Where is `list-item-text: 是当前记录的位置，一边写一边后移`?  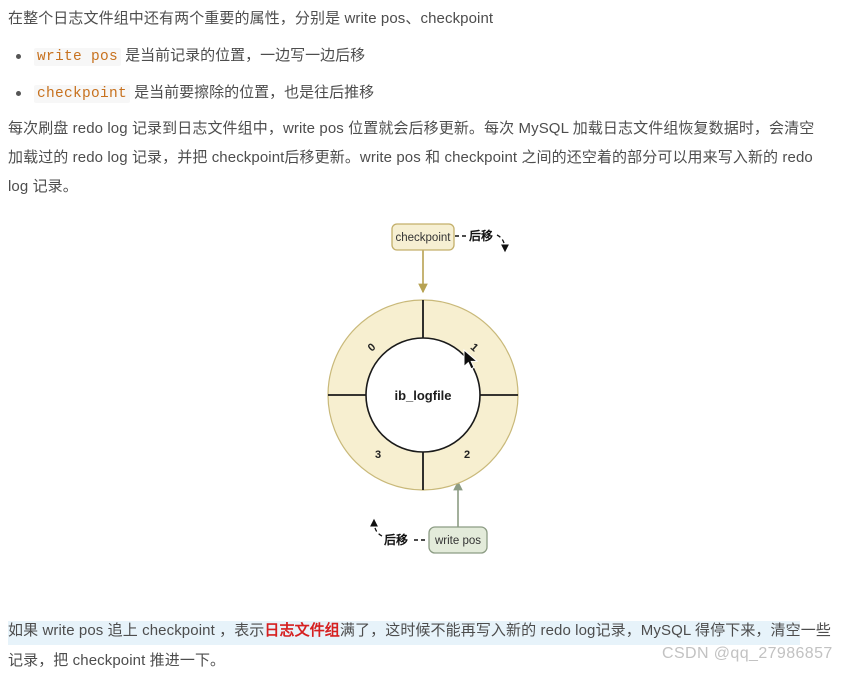
list-item-text: 是当前记录的位置，一边写一边后移 is located at coordinates (243, 55).